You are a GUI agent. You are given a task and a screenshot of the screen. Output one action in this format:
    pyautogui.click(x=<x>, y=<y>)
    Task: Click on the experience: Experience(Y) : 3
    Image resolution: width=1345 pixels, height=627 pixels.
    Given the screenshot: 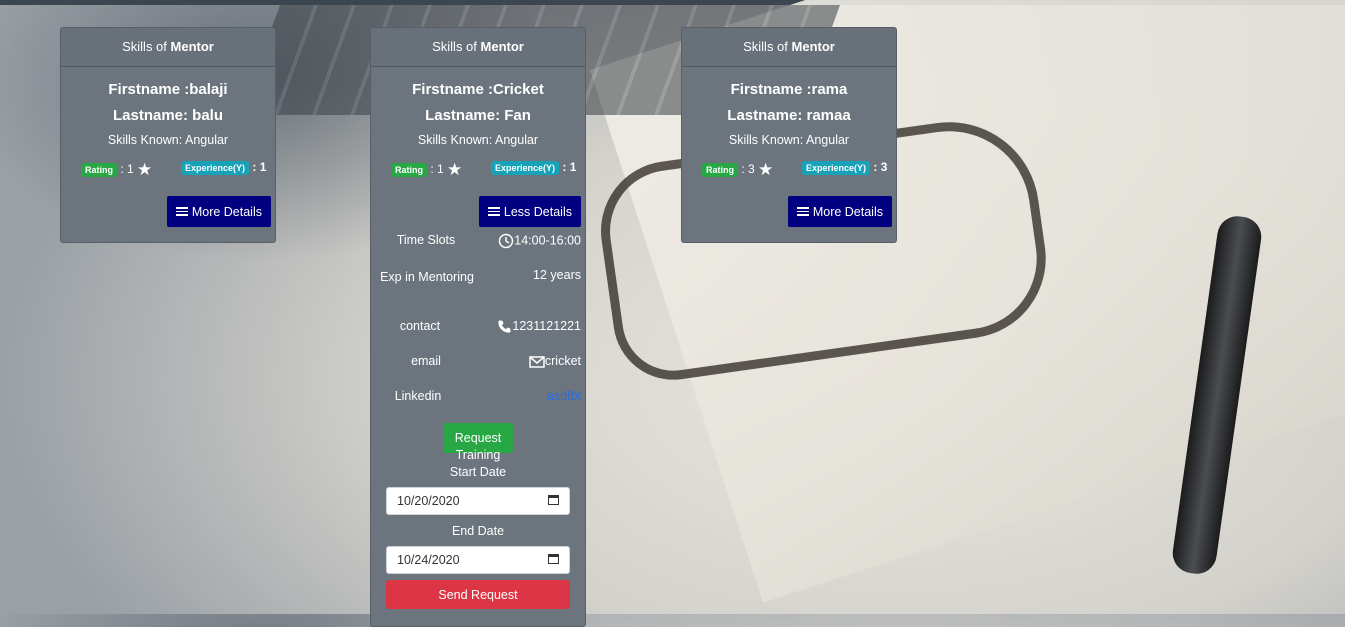 What is the action you would take?
    pyautogui.click(x=844, y=167)
    